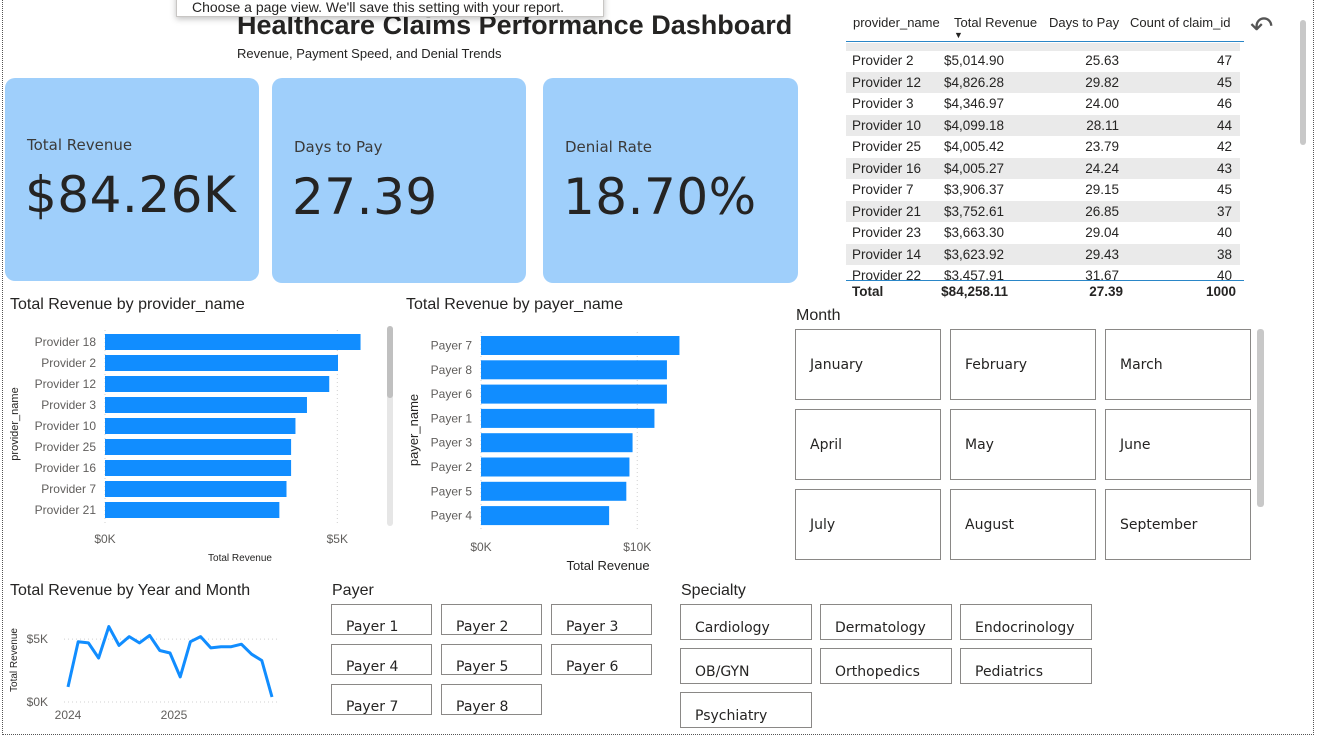 This screenshot has width=1317, height=737. Describe the element at coordinates (1043, 82) in the screenshot. I see `table-row: Provider 12 $4,826.28 29.82 45` at that location.